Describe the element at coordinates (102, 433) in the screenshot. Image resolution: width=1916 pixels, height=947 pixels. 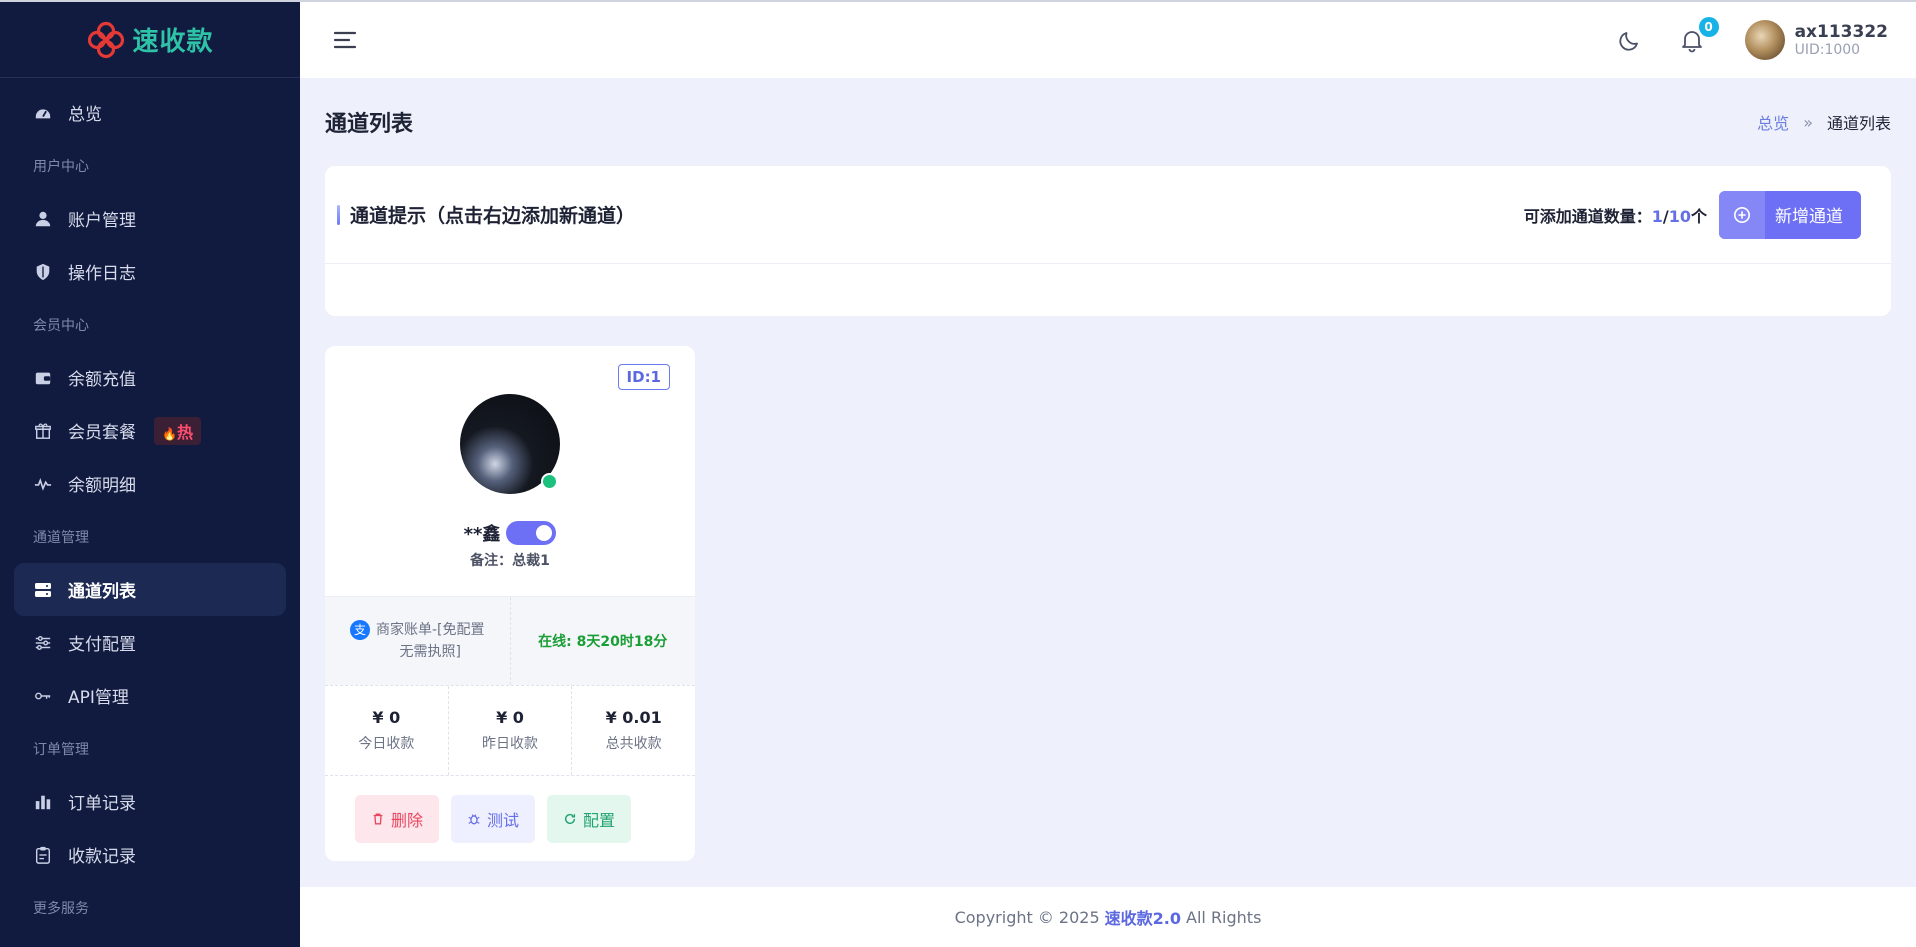
I see `sidebar-item-label: 会员套餐` at that location.